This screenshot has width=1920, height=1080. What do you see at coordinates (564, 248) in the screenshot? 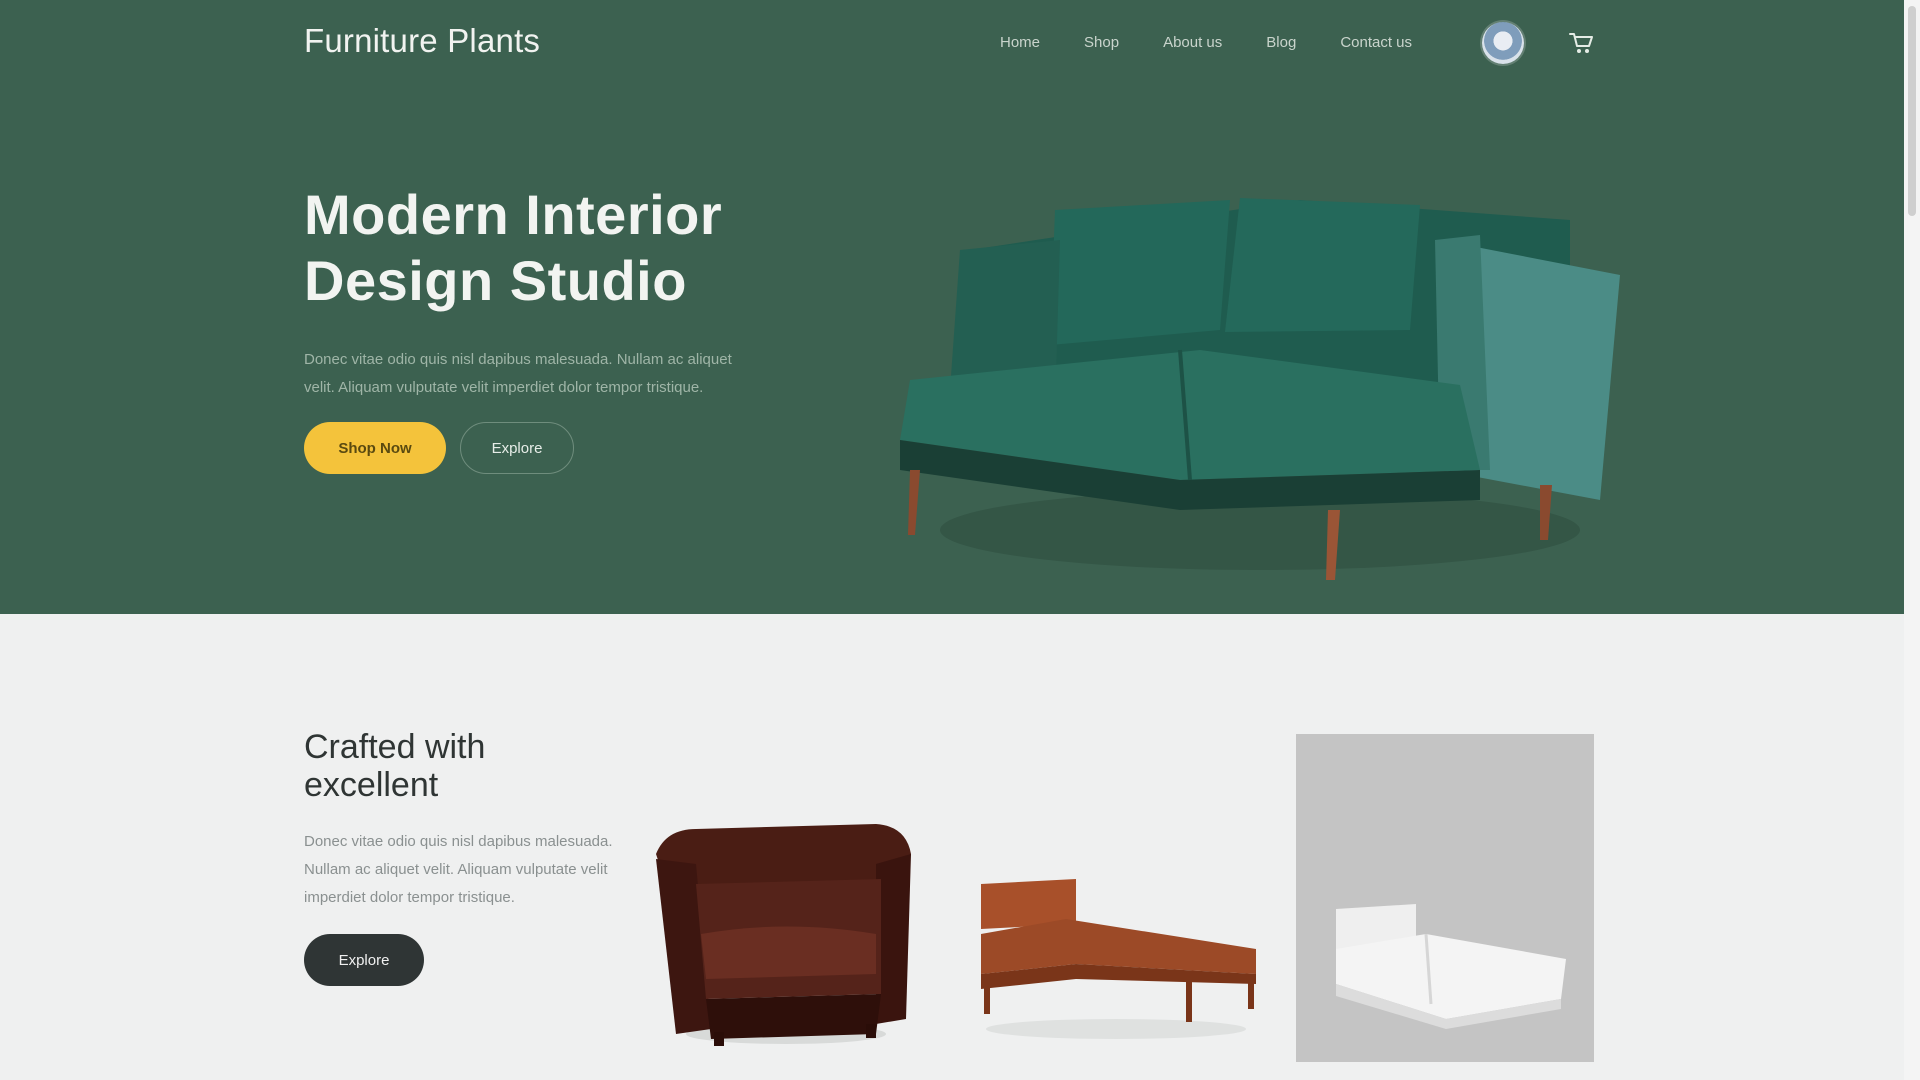
I see `hero-title: Modern Interior Design Studio` at bounding box center [564, 248].